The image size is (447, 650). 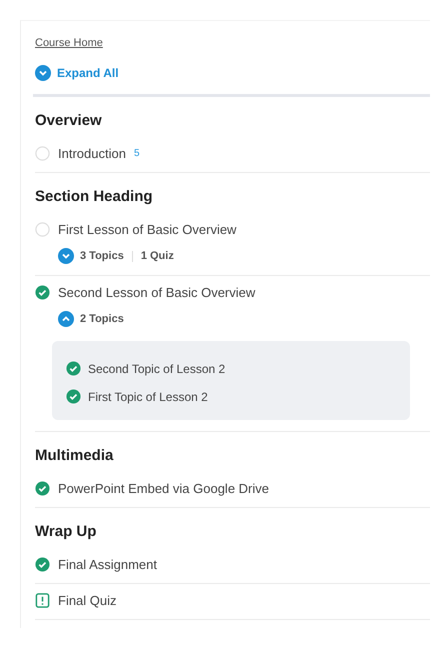 What do you see at coordinates (74, 455) in the screenshot?
I see `section-heading: Multimedia` at bounding box center [74, 455].